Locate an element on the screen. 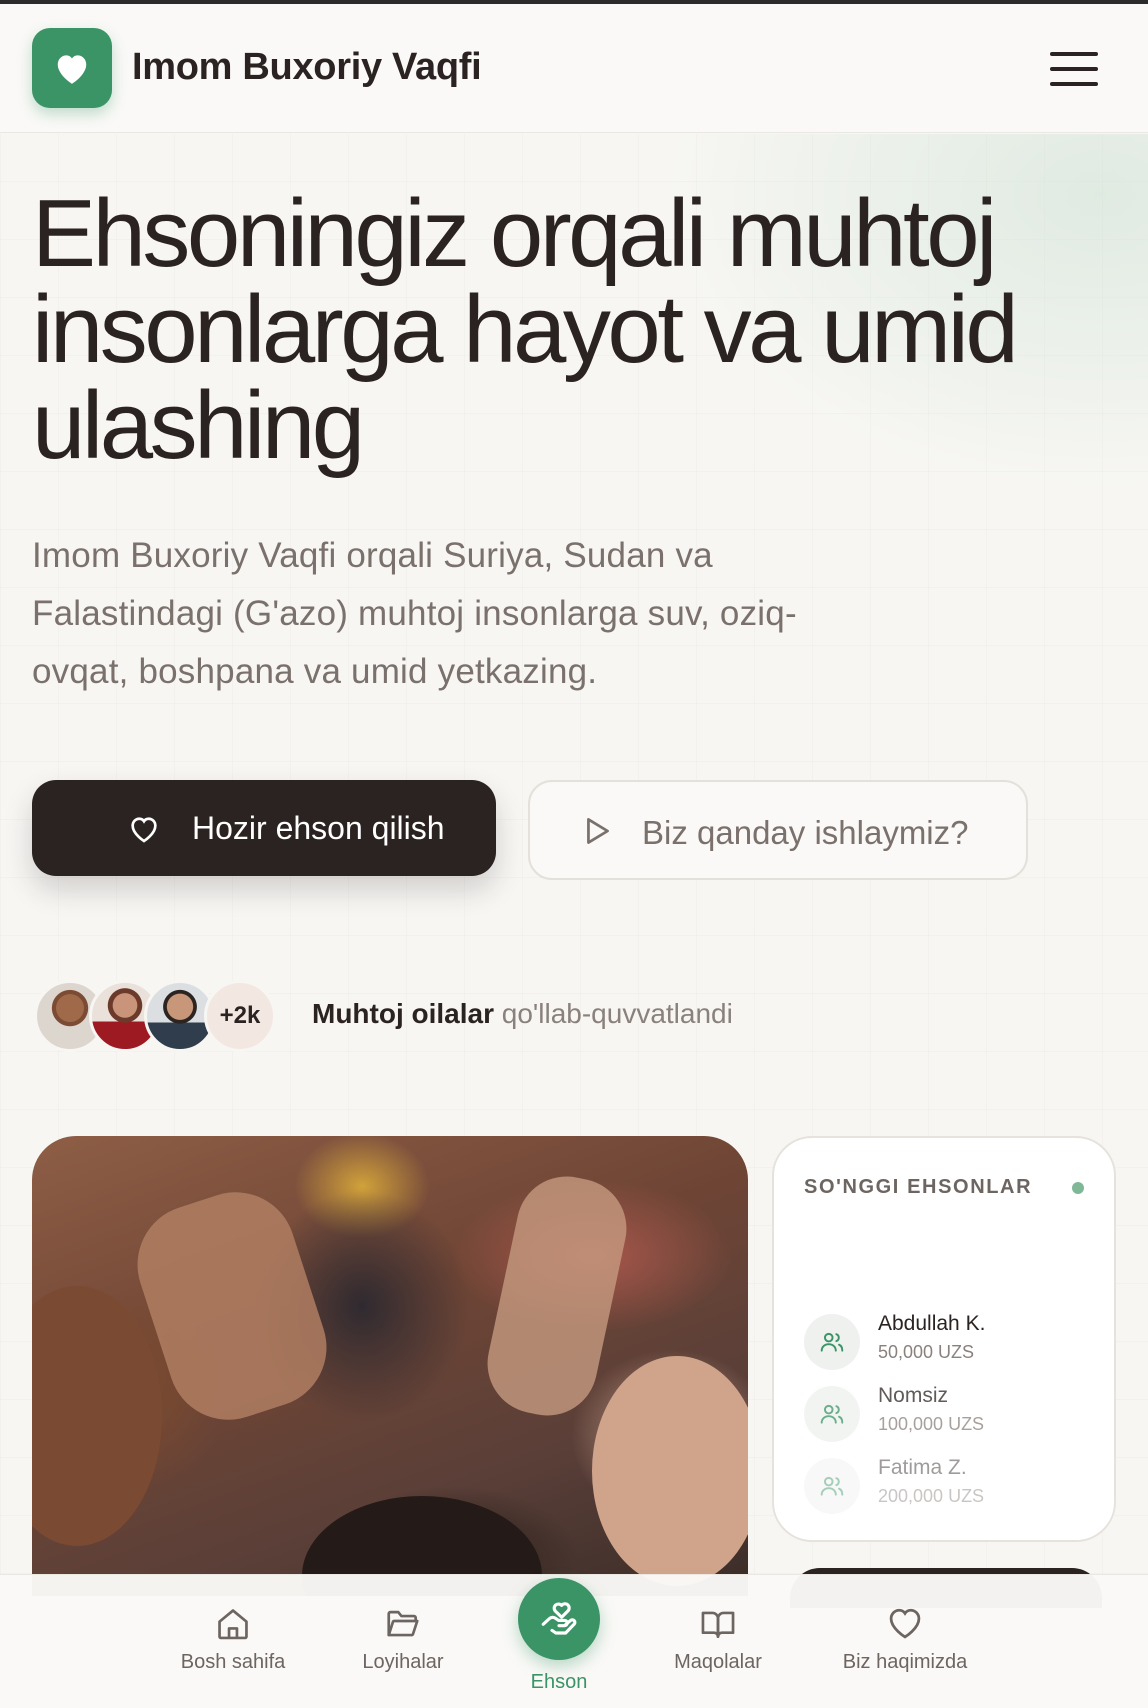 This screenshot has width=1148, height=1708. donor-name: Fatima Z. is located at coordinates (922, 1467).